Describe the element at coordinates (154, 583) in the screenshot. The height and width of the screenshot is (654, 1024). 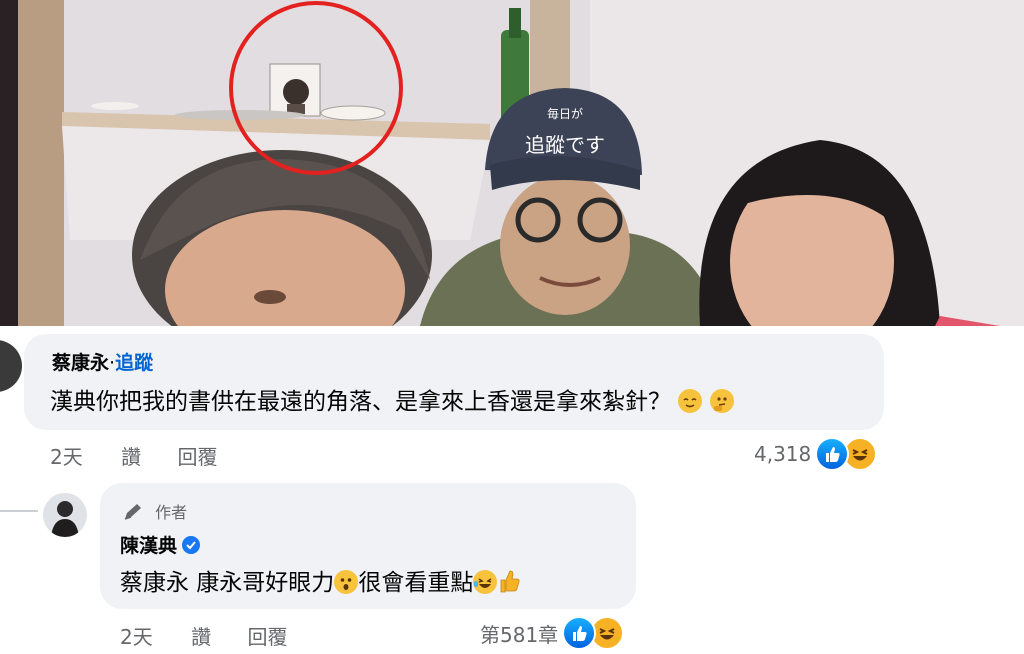
I see `mention-link: 蔡康永` at that location.